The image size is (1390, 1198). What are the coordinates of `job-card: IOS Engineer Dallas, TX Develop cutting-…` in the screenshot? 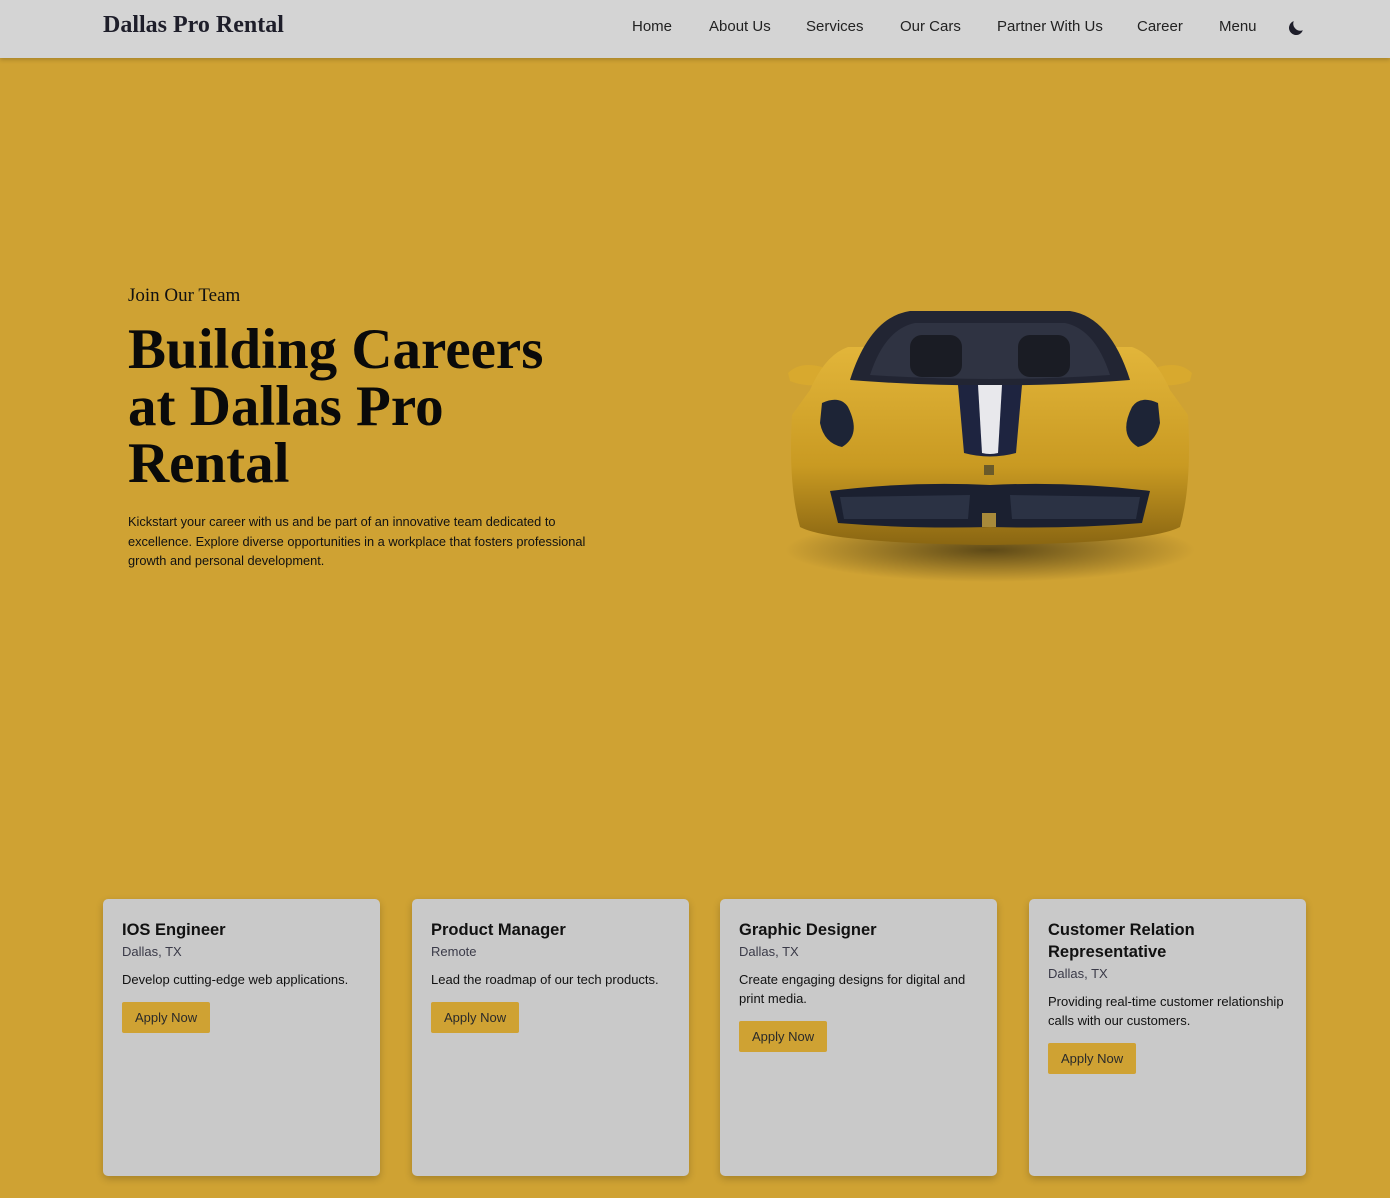 It's located at (241, 1037).